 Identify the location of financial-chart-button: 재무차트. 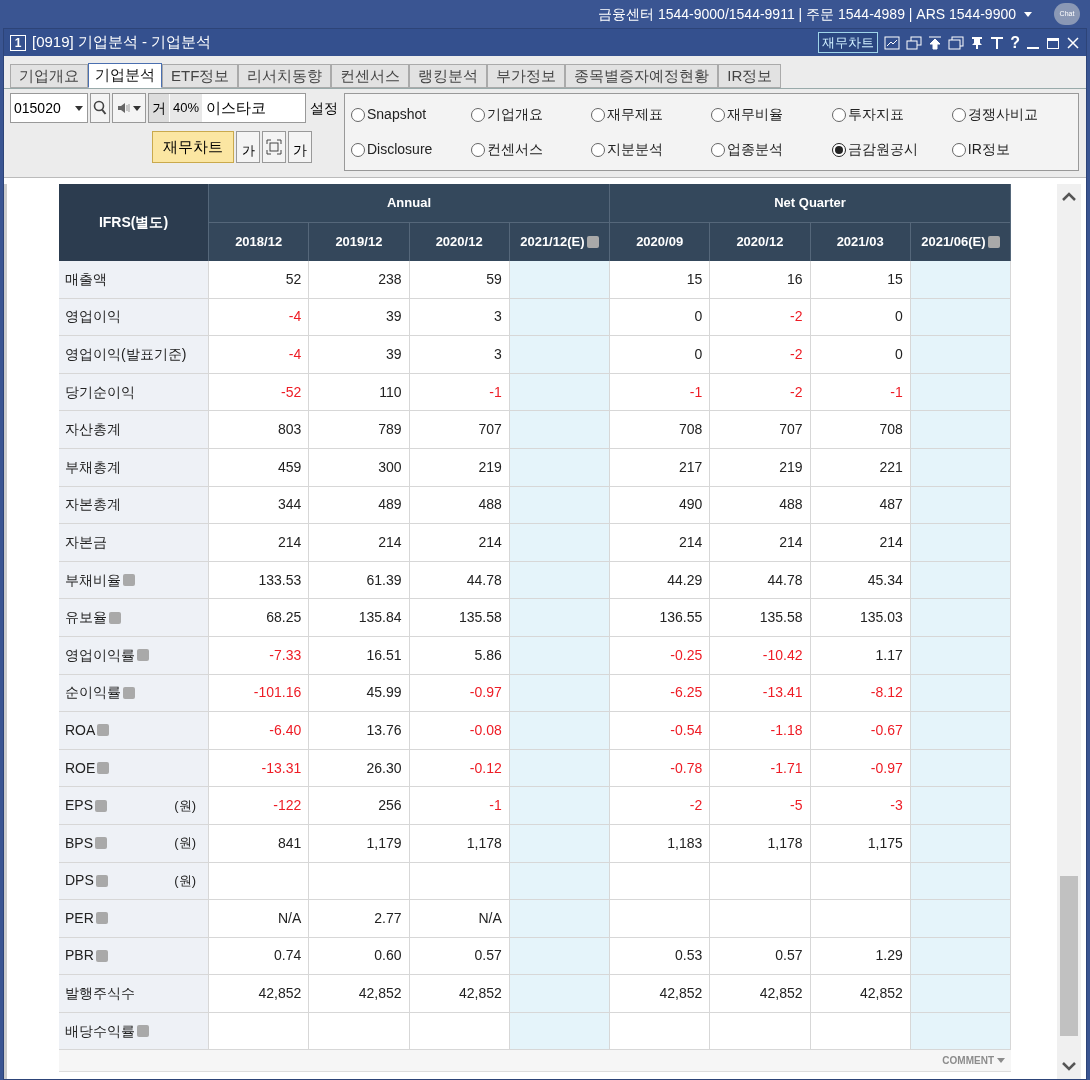
(193, 147).